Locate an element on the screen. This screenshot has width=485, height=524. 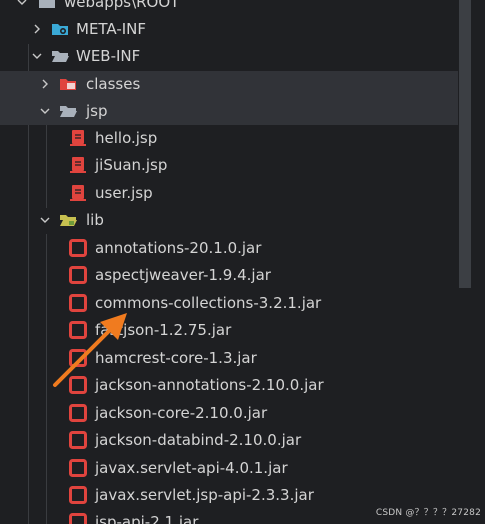
tree-row-lib: lib is located at coordinates (229, 220).